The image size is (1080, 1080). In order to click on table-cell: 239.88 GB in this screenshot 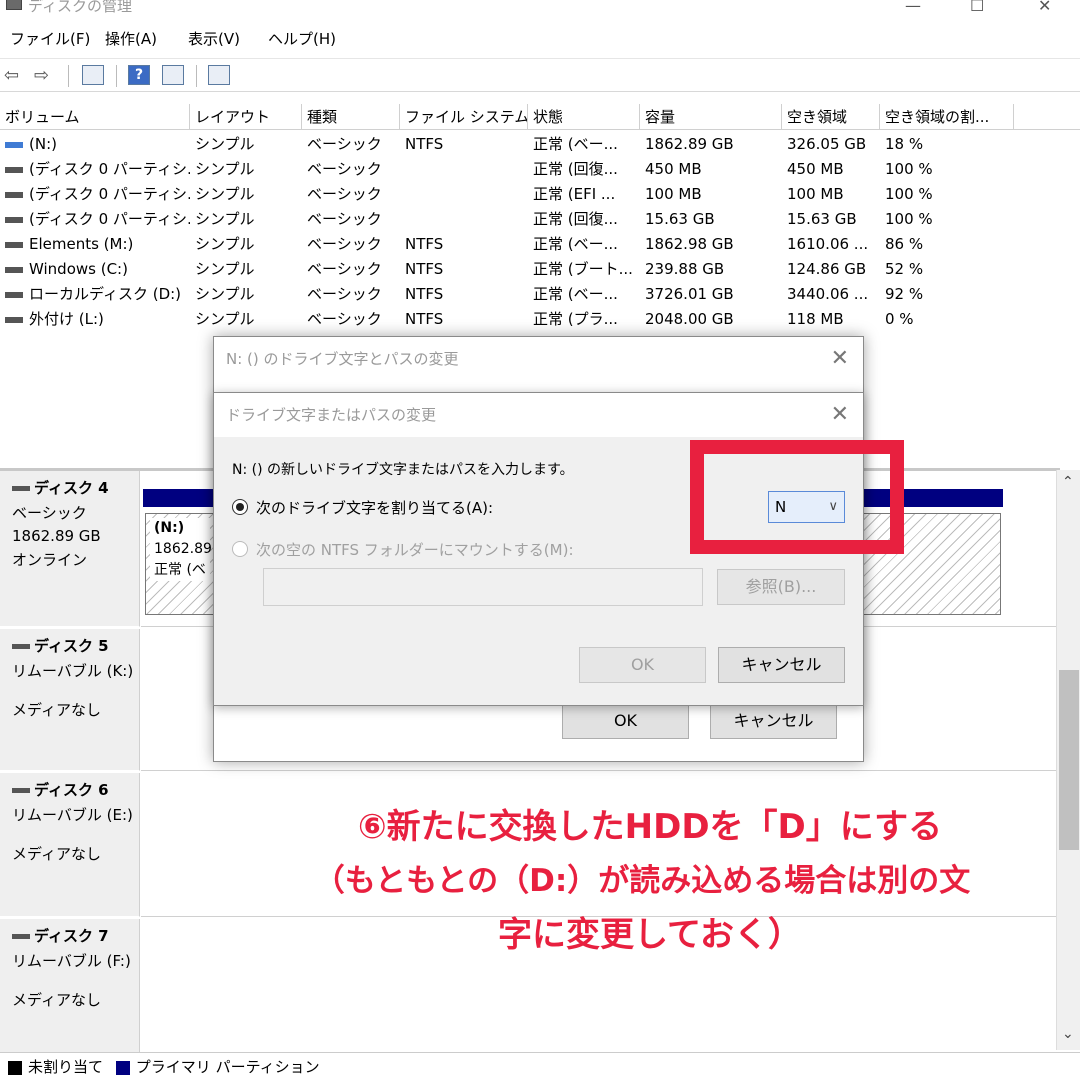, I will do `click(711, 269)`.